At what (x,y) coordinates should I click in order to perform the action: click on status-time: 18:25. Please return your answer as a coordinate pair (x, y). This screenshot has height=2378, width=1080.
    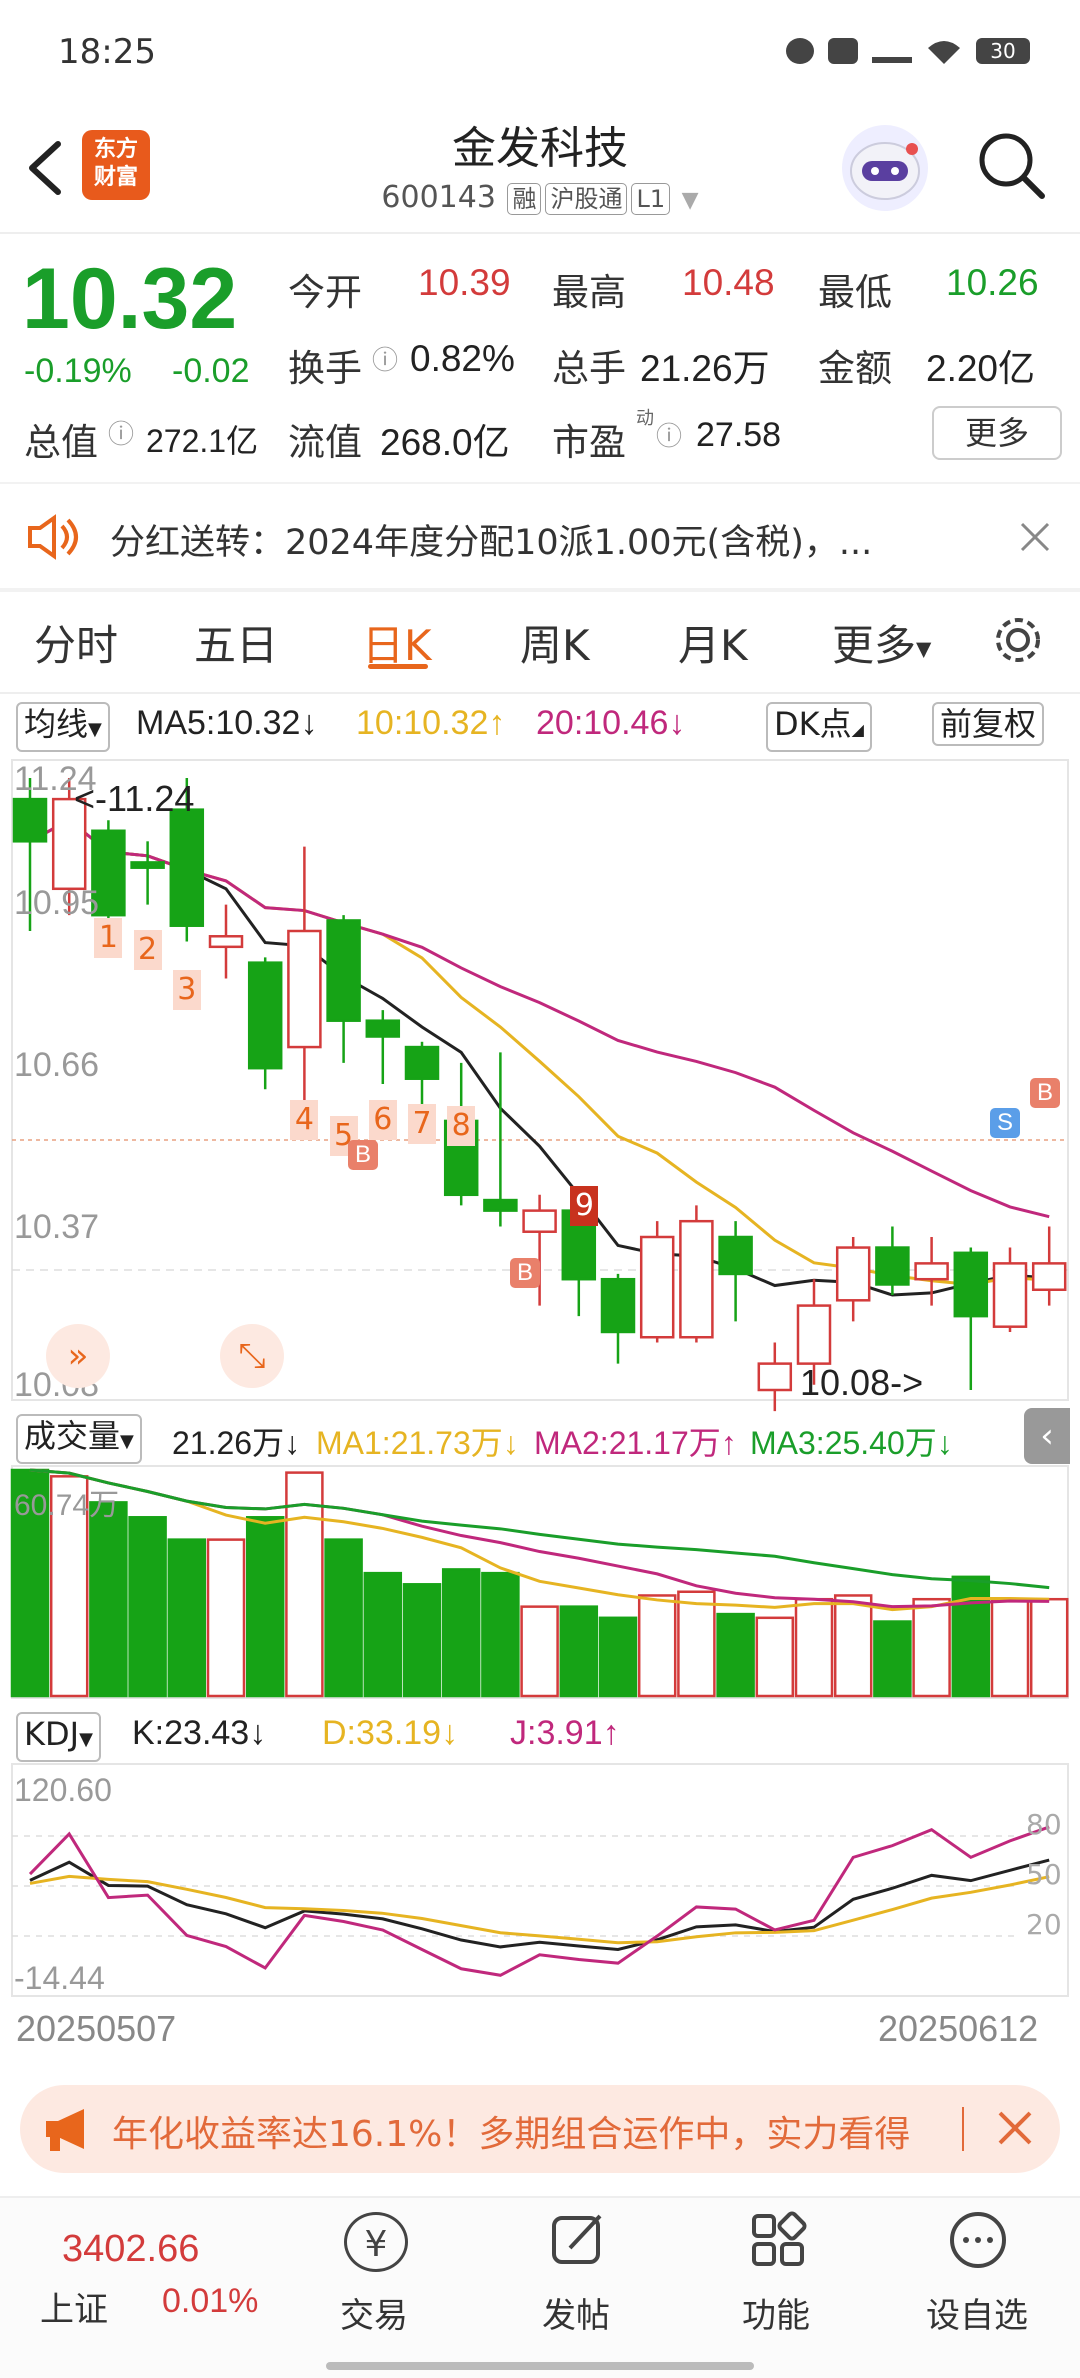
    Looking at the image, I should click on (107, 52).